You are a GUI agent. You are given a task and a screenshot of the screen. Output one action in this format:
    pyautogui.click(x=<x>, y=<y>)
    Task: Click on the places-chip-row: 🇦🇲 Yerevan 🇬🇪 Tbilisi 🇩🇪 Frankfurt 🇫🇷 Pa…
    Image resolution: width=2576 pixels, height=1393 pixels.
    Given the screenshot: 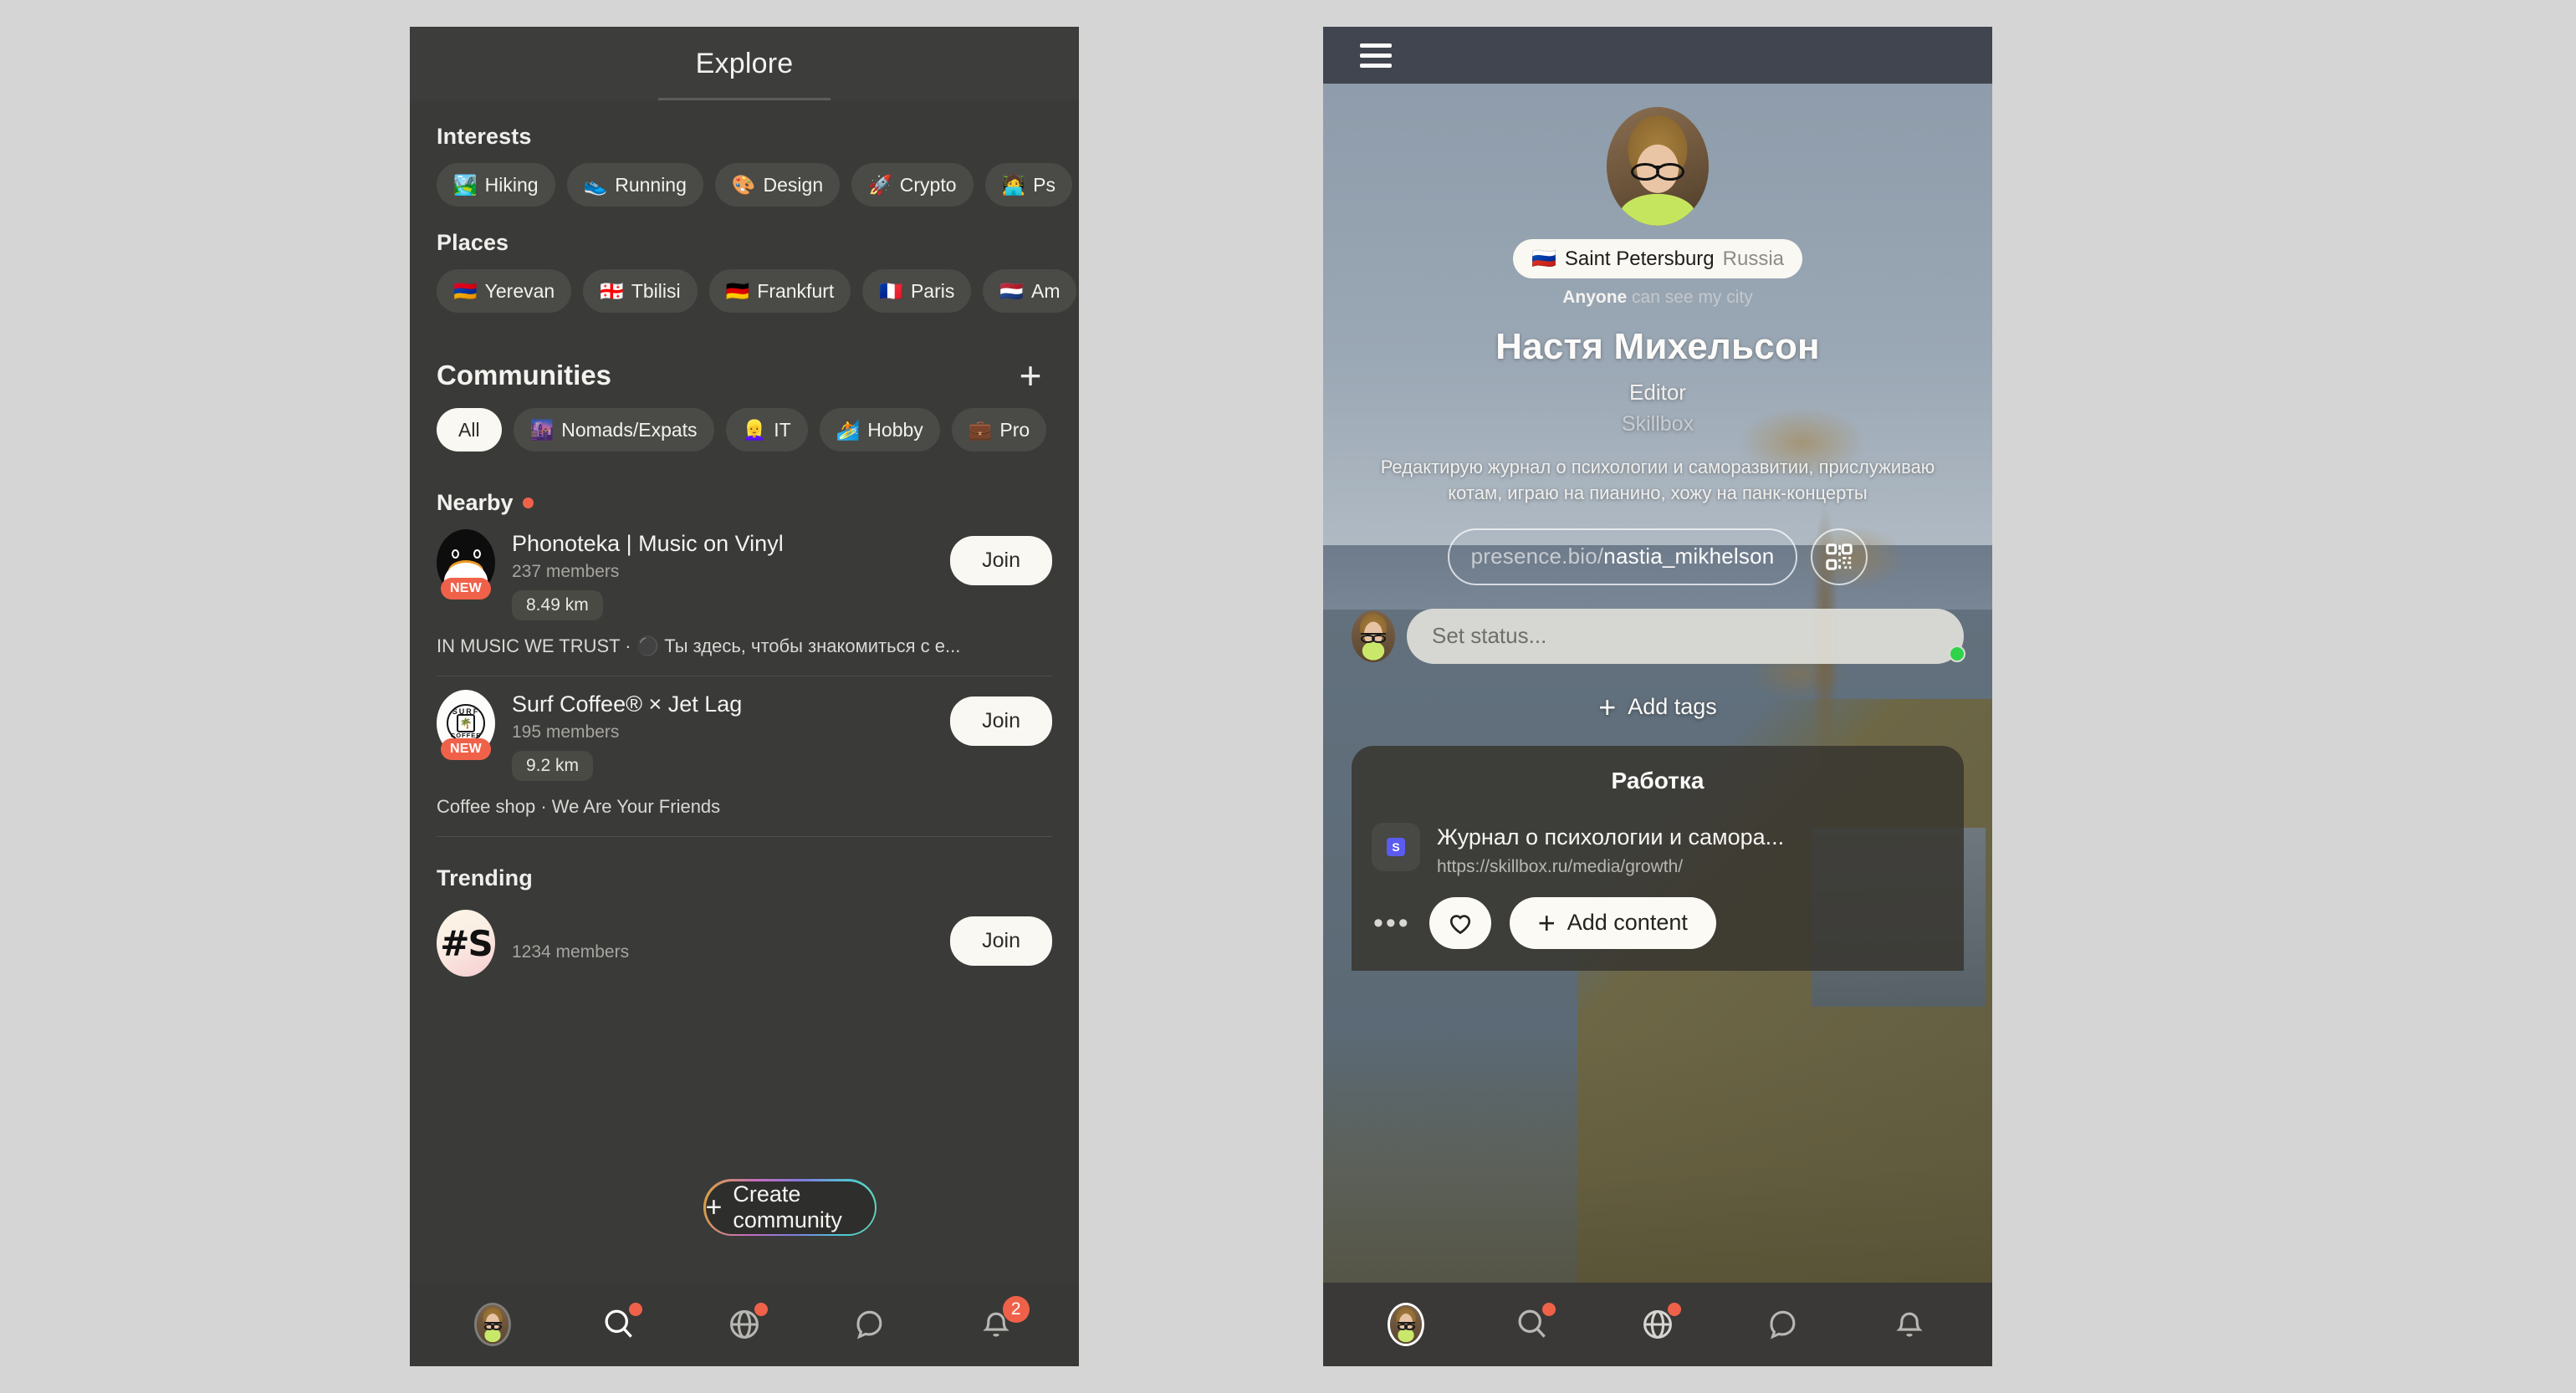 What is the action you would take?
    pyautogui.click(x=744, y=285)
    